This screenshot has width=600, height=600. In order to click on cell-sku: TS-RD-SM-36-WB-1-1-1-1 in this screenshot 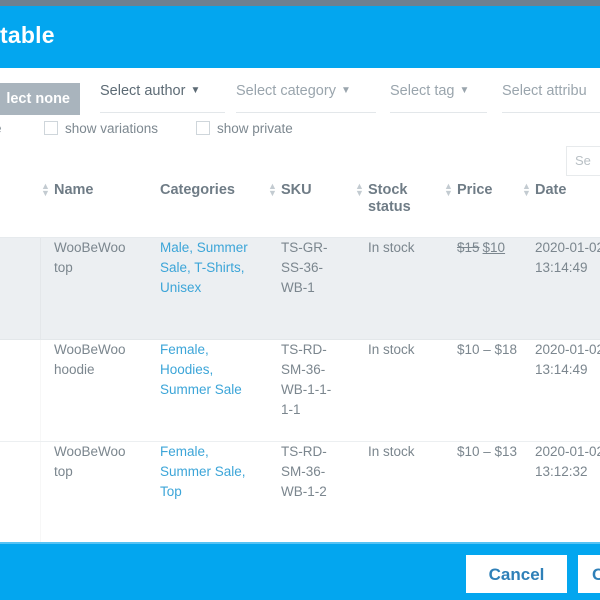, I will do `click(306, 379)`.